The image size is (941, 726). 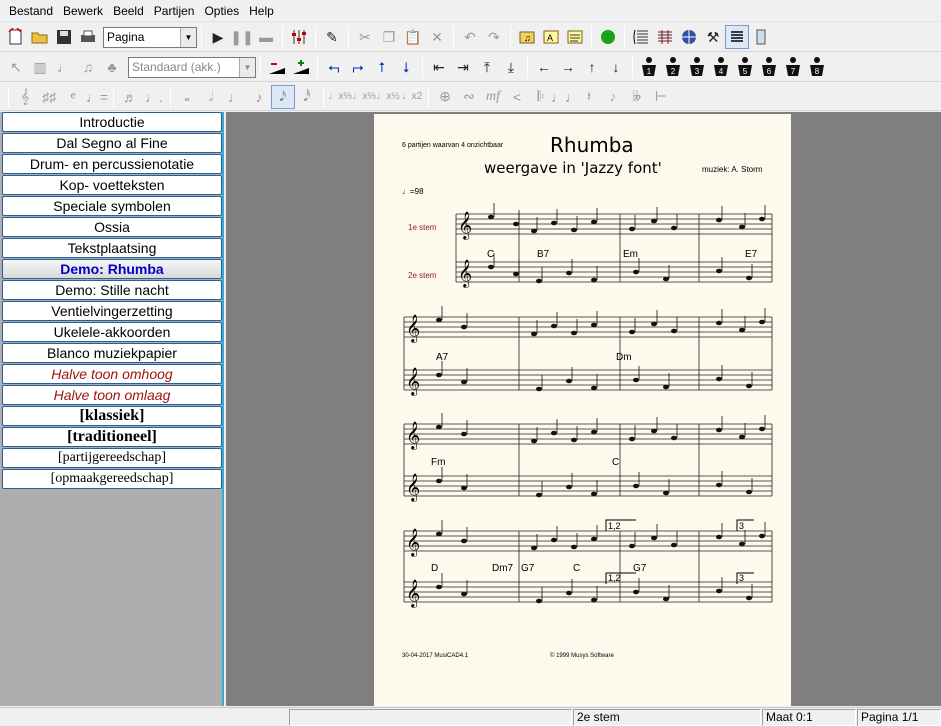 What do you see at coordinates (649, 67) in the screenshot?
I see `part-figure-button: 1` at bounding box center [649, 67].